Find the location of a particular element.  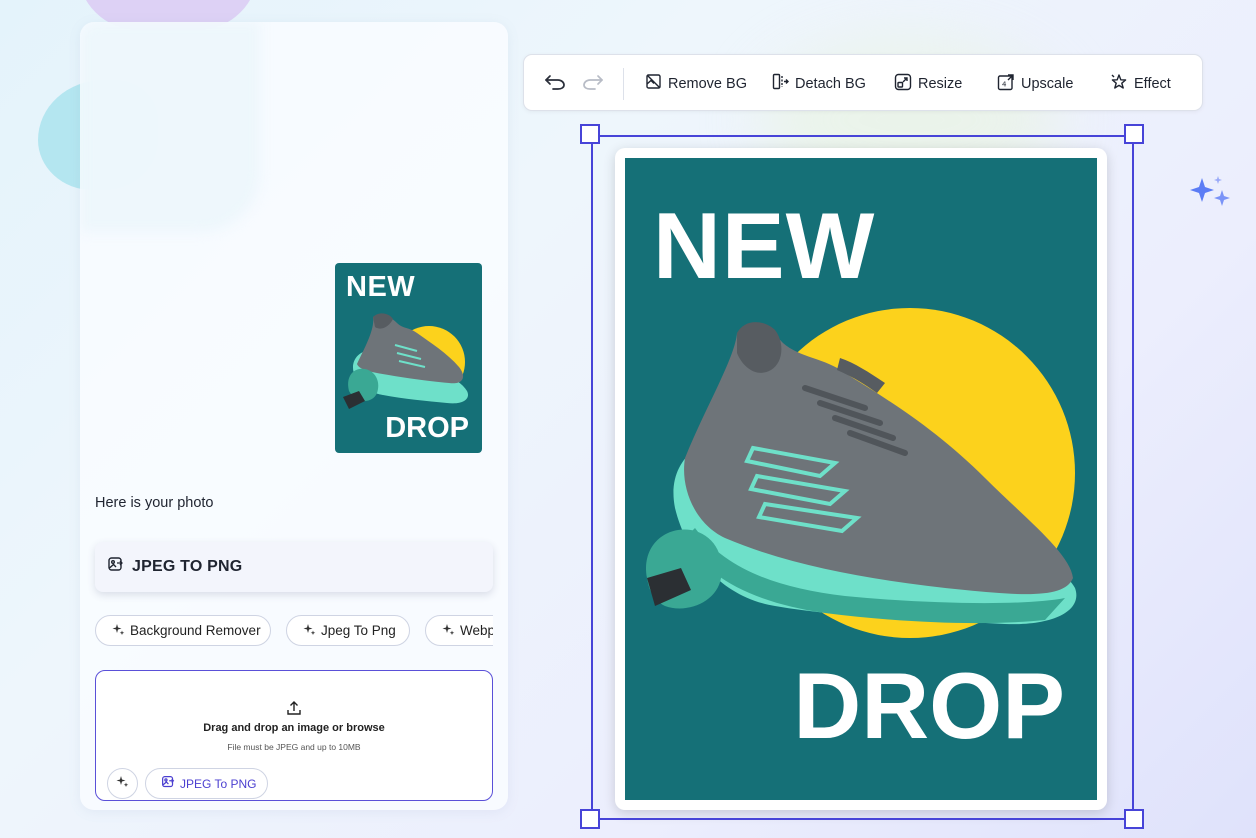

chip-label: Background Remover is located at coordinates (195, 630).